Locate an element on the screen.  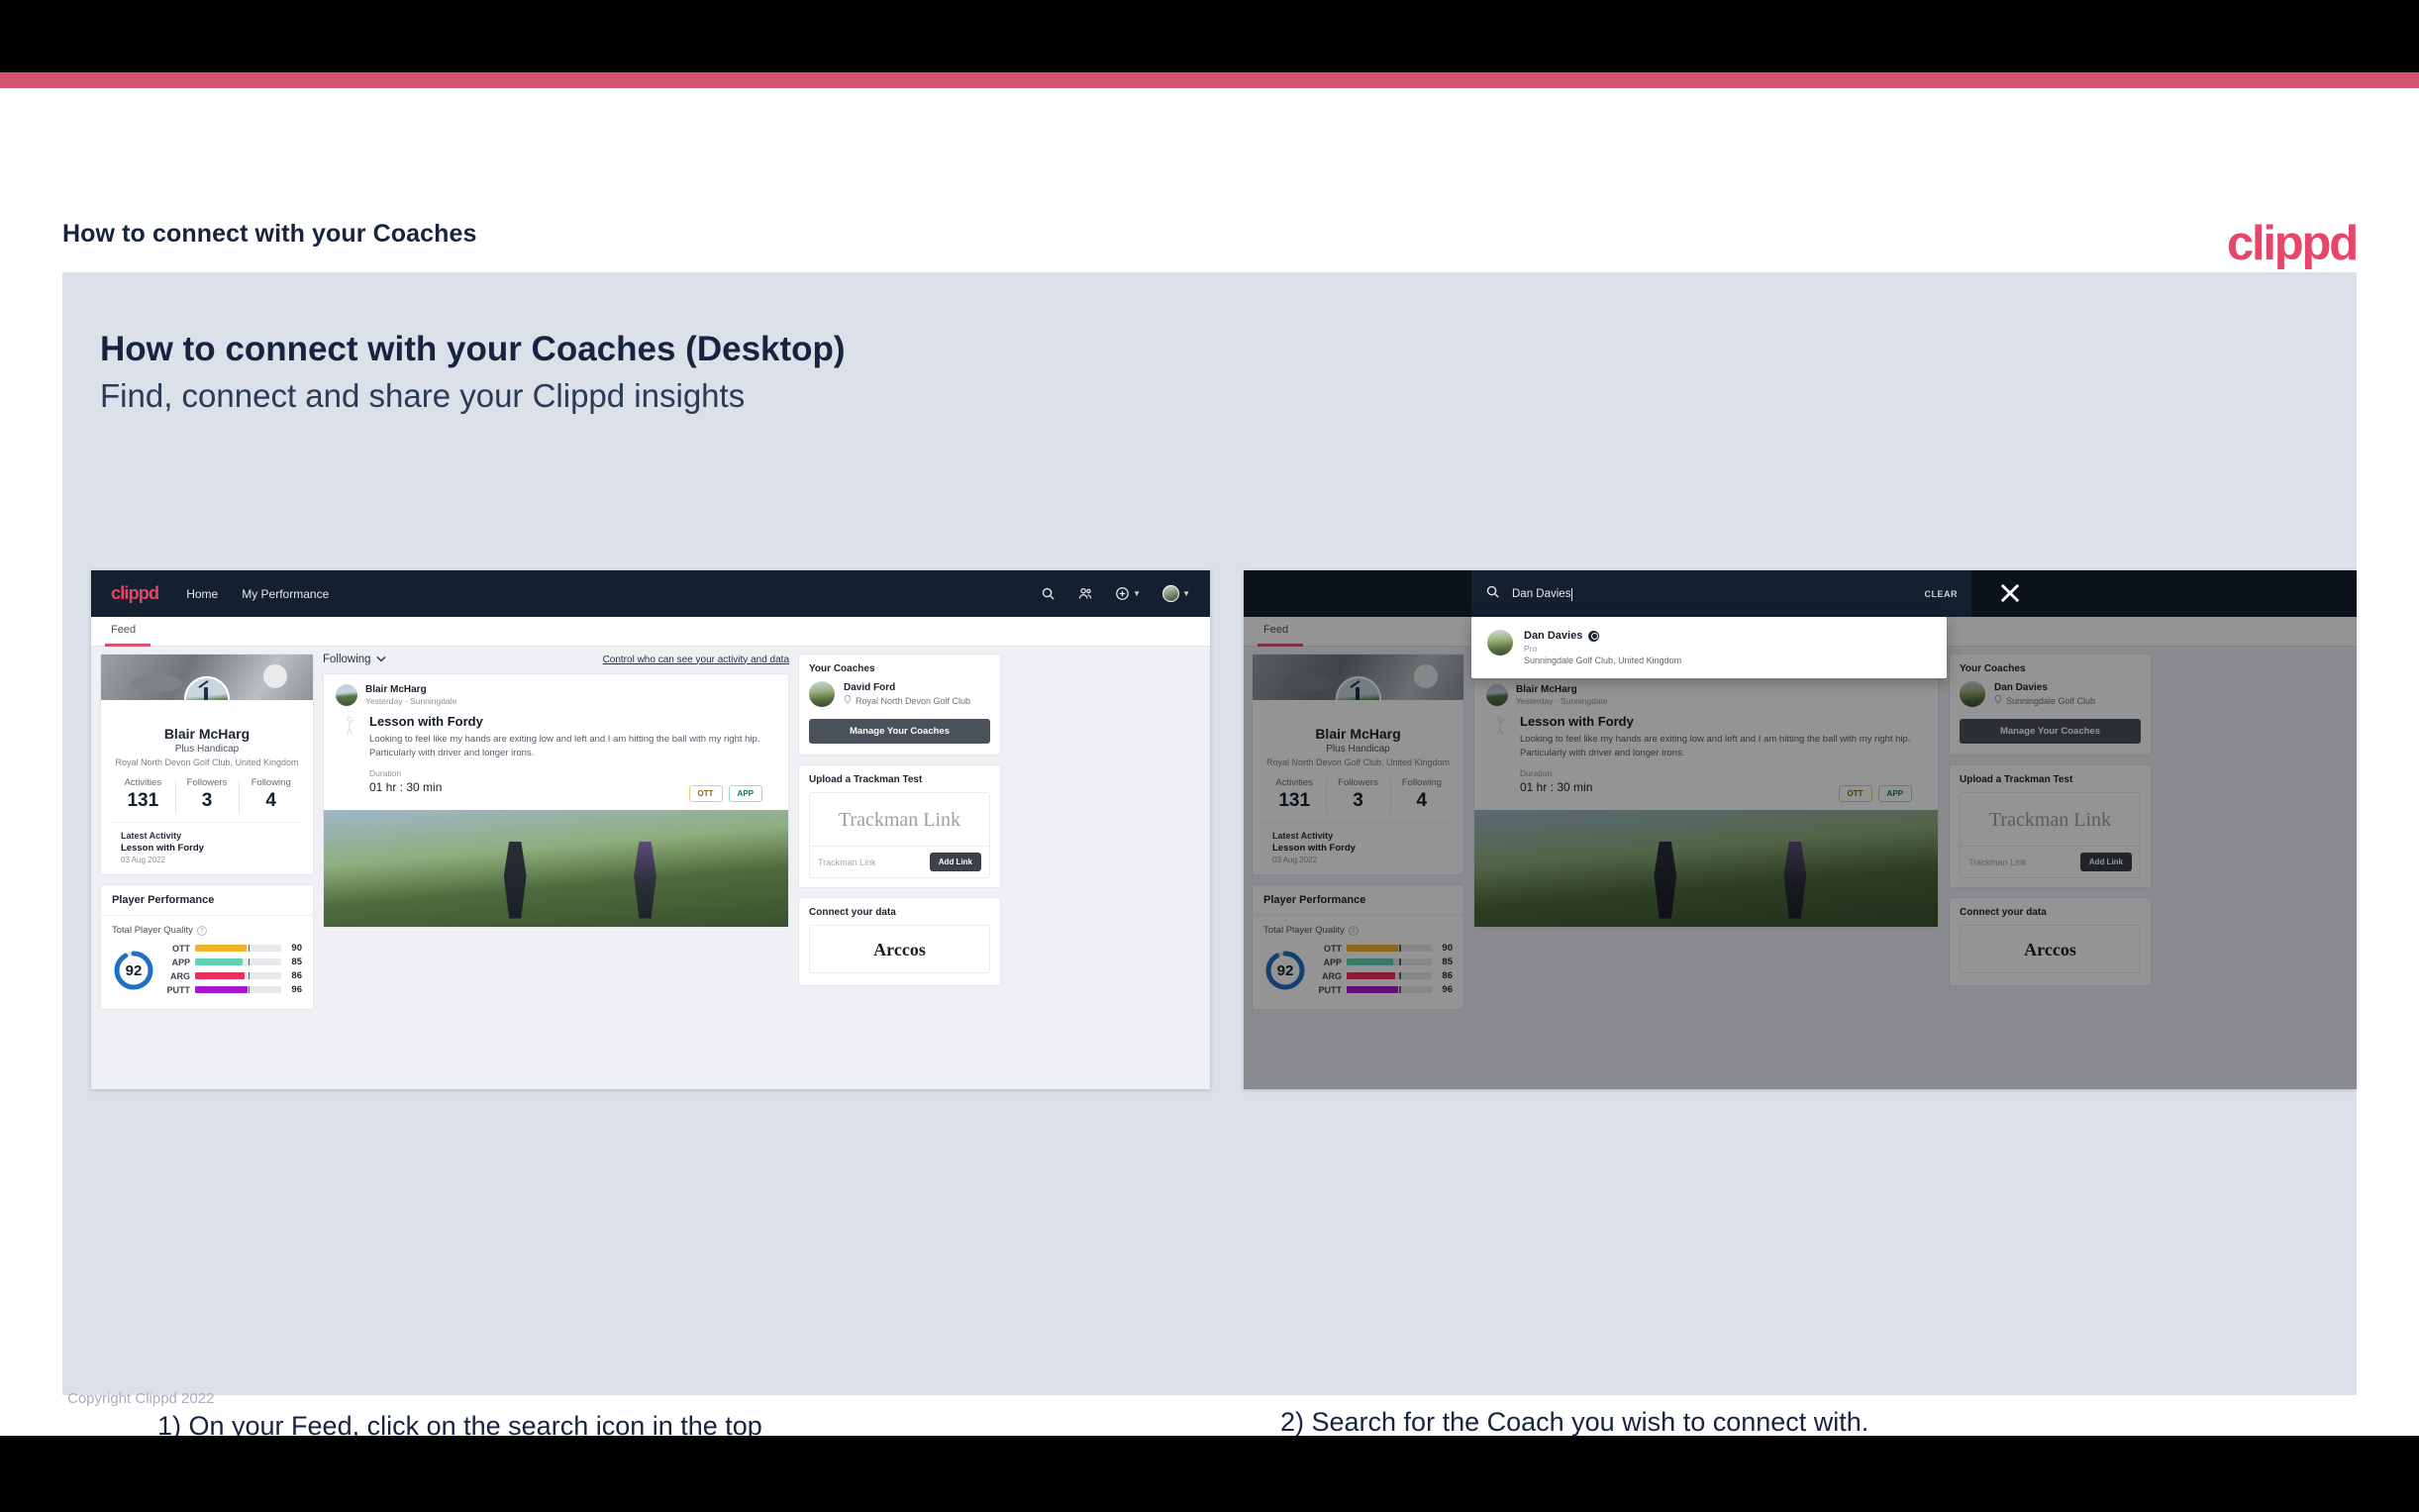
search-result-name: Dan Davies is located at coordinates (1553, 636).